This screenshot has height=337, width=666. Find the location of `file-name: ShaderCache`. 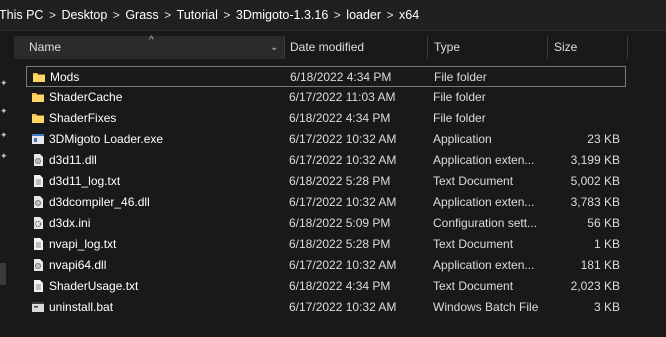

file-name: ShaderCache is located at coordinates (86, 97).